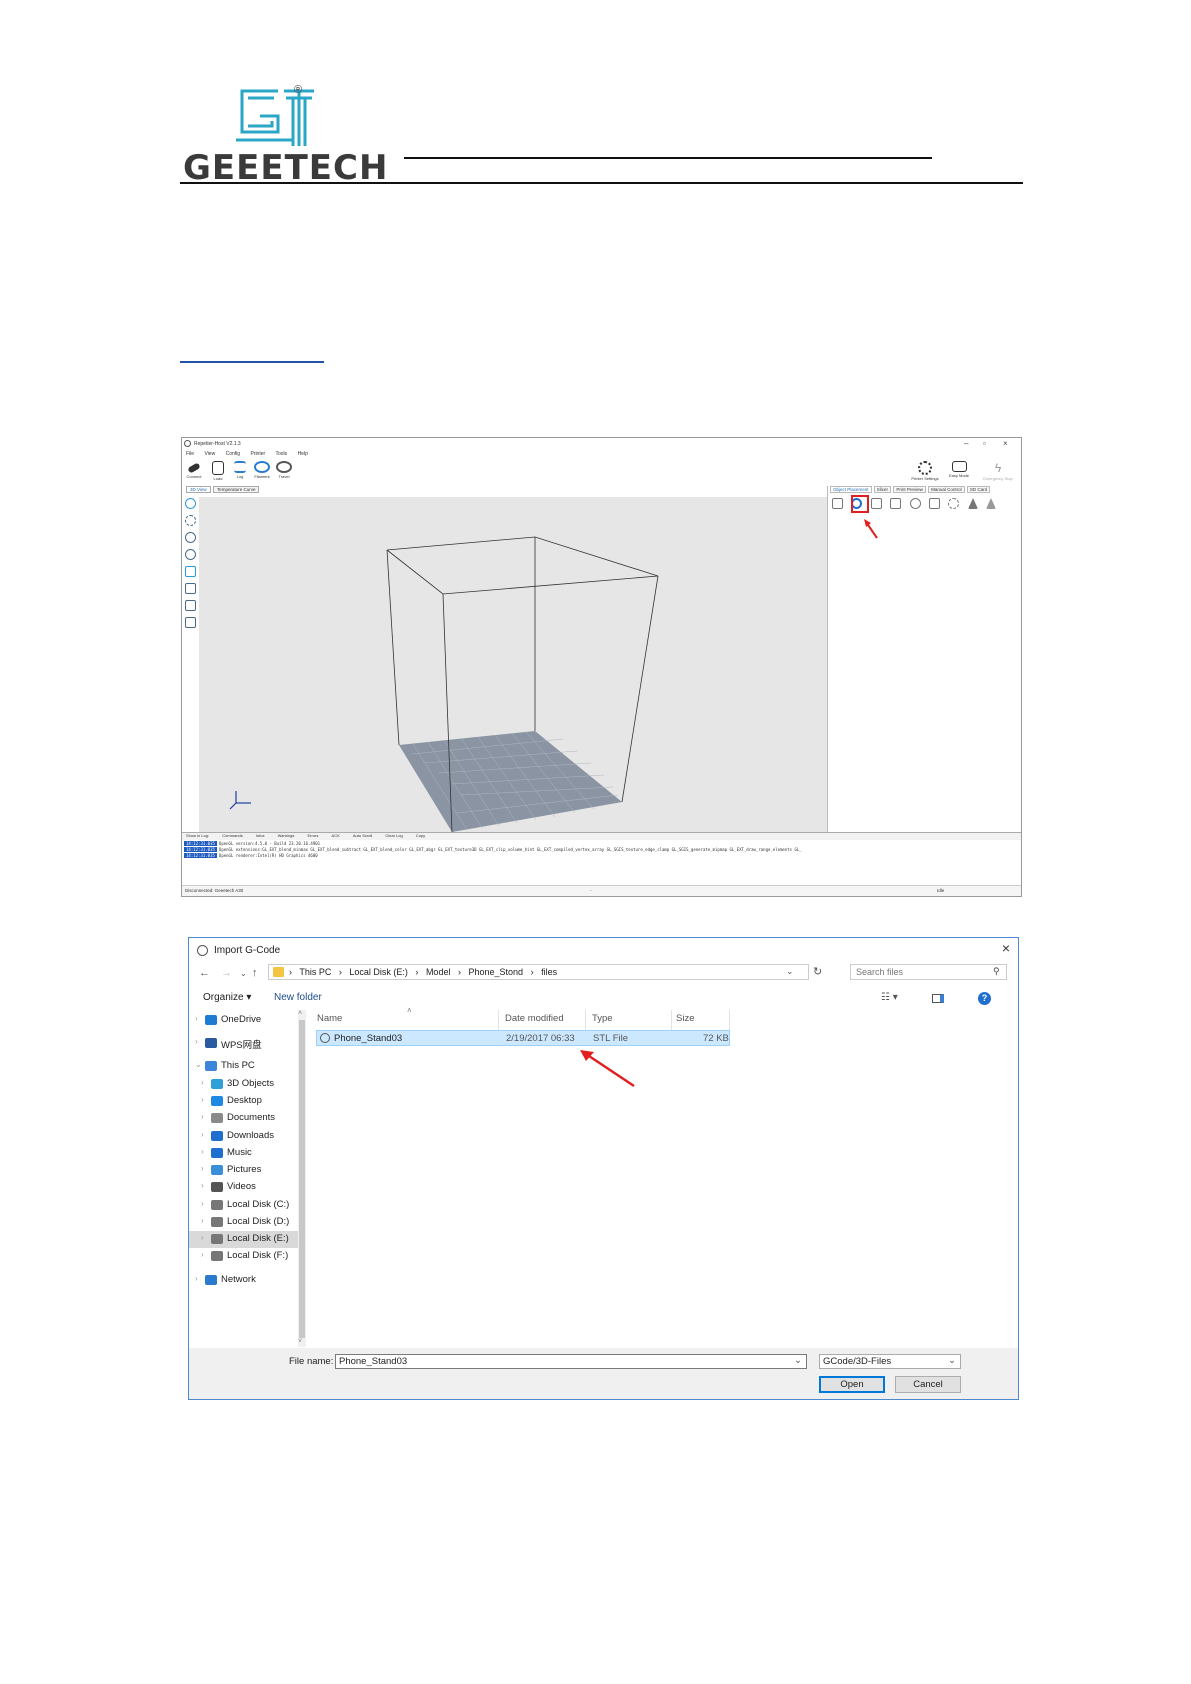 Image resolution: width=1191 pixels, height=1684 pixels. What do you see at coordinates (602, 1018) in the screenshot?
I see `column-type: Type` at bounding box center [602, 1018].